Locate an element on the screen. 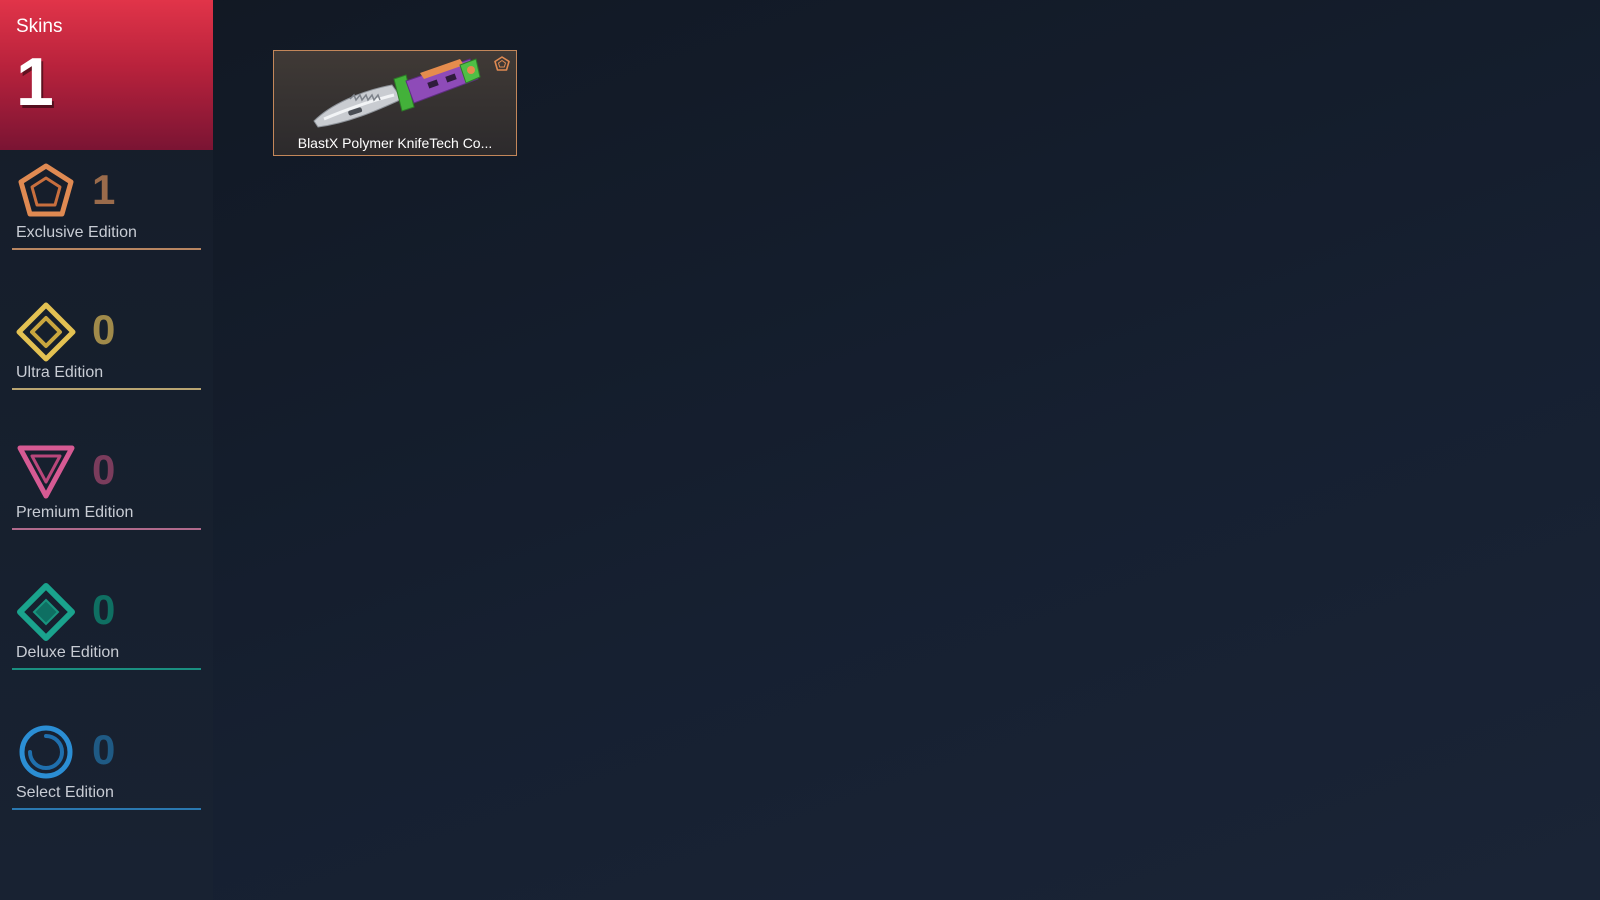 This screenshot has width=1600, height=900. deluxe-edition-divider is located at coordinates (106, 669).